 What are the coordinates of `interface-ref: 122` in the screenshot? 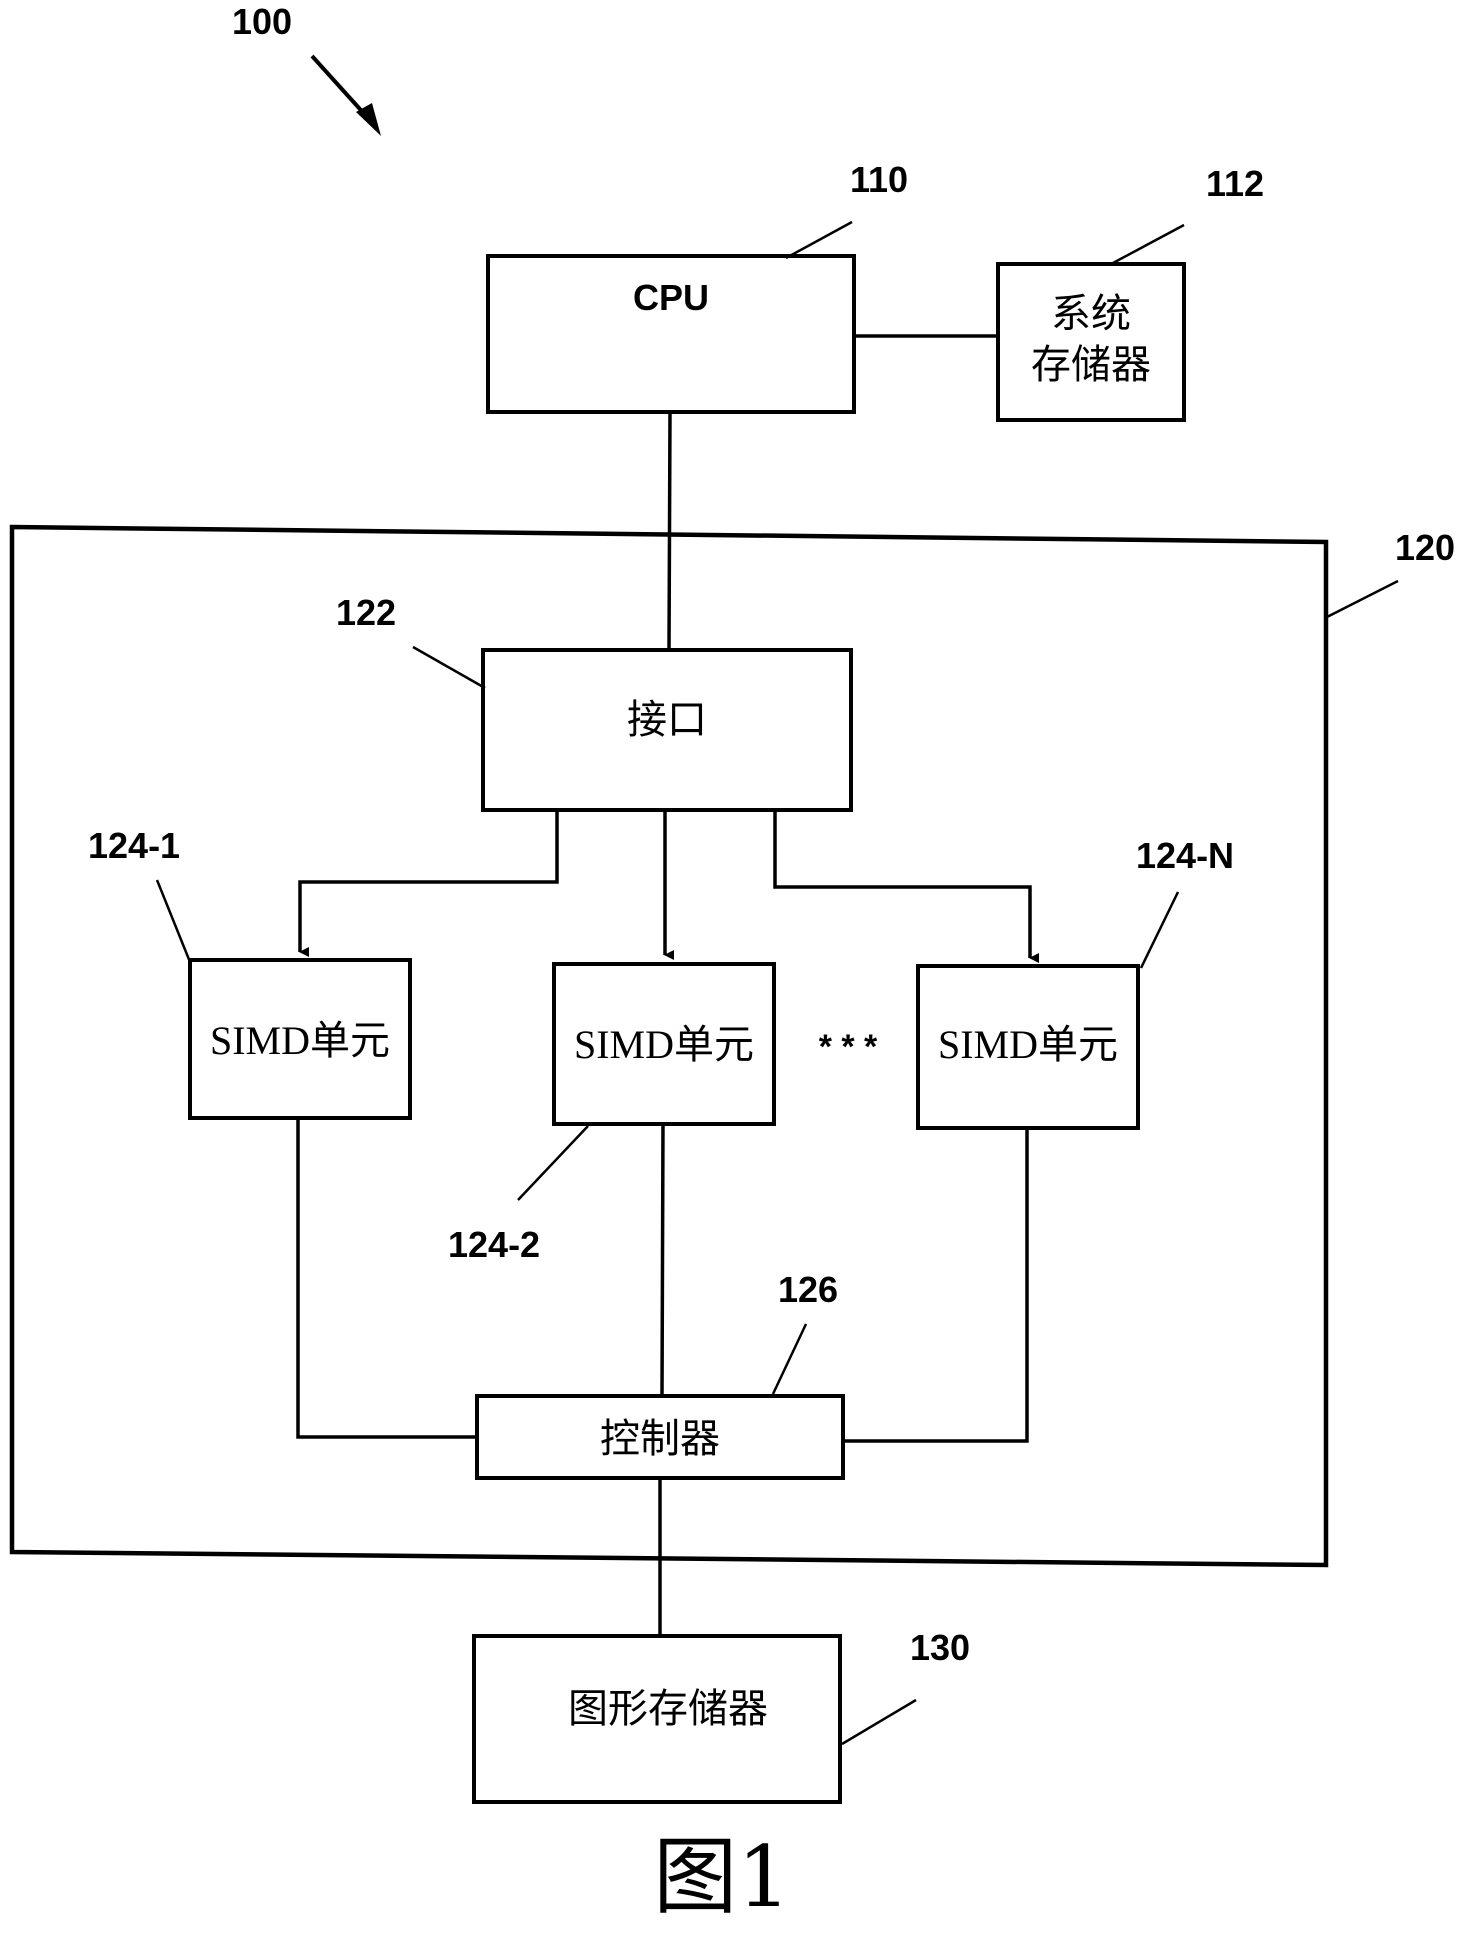 It's located at (366, 612).